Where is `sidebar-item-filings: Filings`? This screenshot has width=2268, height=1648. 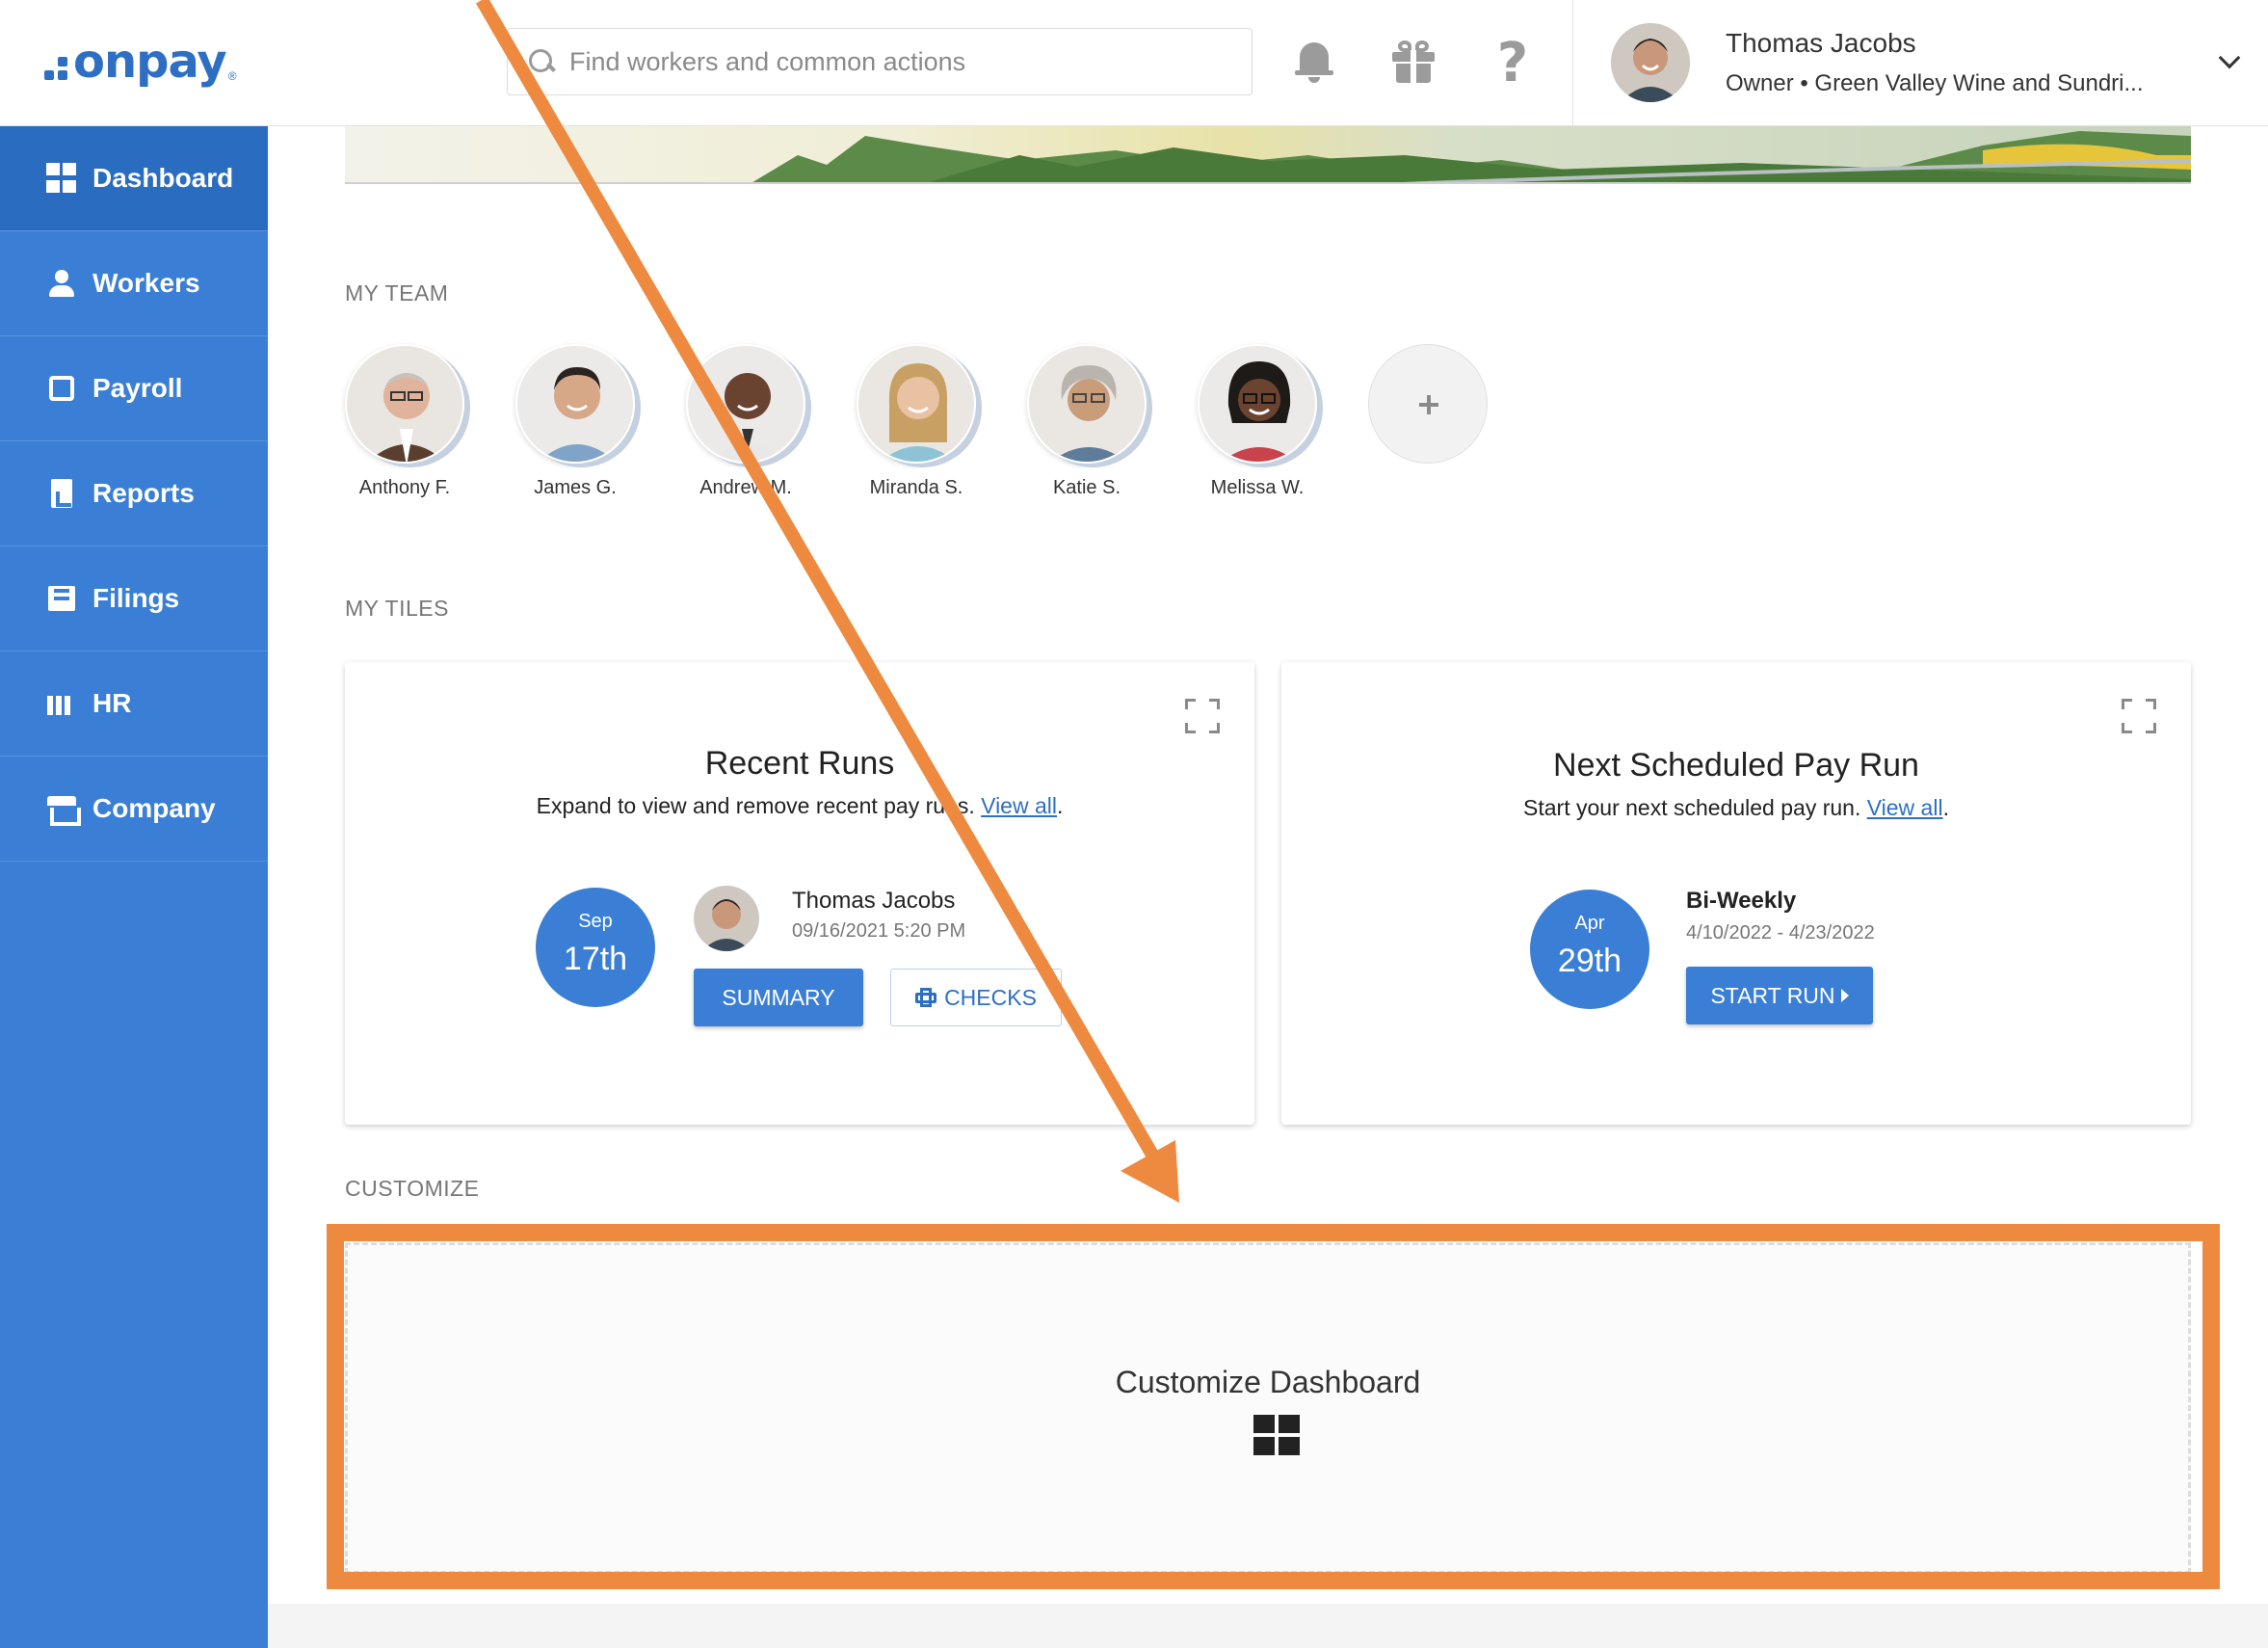
sidebar-item-filings: Filings is located at coordinates (134, 598).